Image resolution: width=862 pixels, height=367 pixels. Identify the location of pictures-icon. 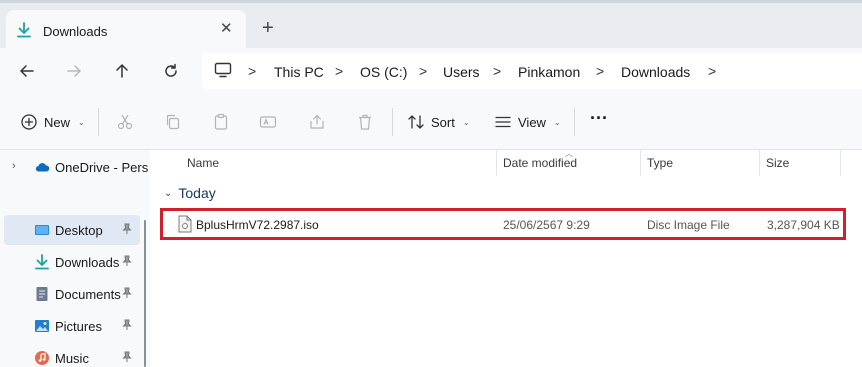
(42, 326).